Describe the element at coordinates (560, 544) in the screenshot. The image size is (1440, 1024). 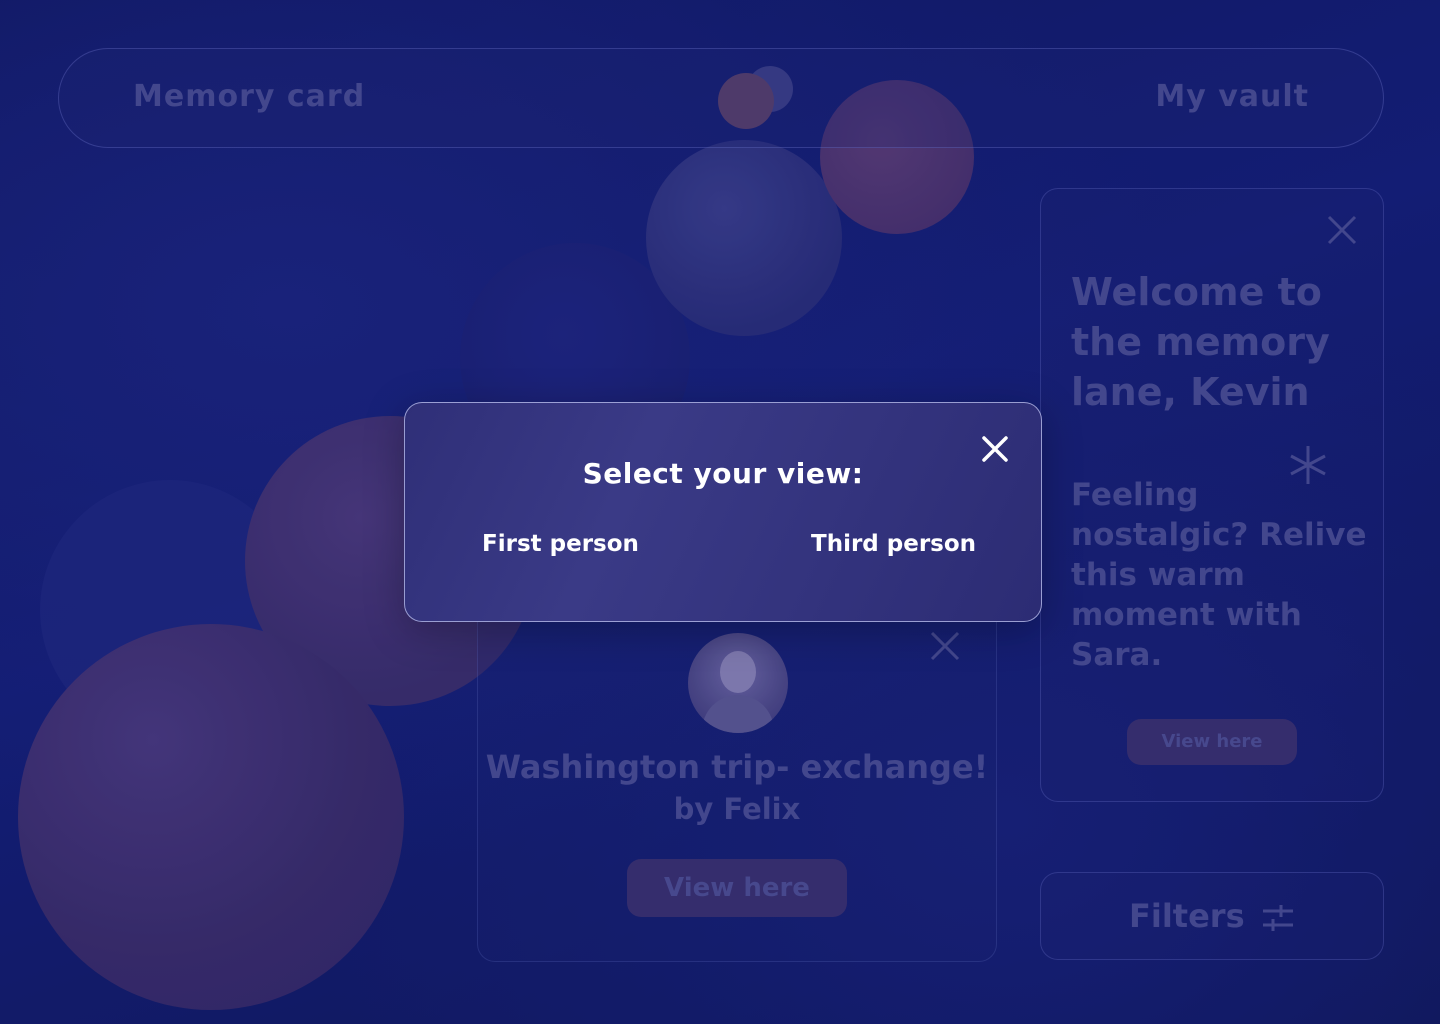
I see `first-person-option: First person` at that location.